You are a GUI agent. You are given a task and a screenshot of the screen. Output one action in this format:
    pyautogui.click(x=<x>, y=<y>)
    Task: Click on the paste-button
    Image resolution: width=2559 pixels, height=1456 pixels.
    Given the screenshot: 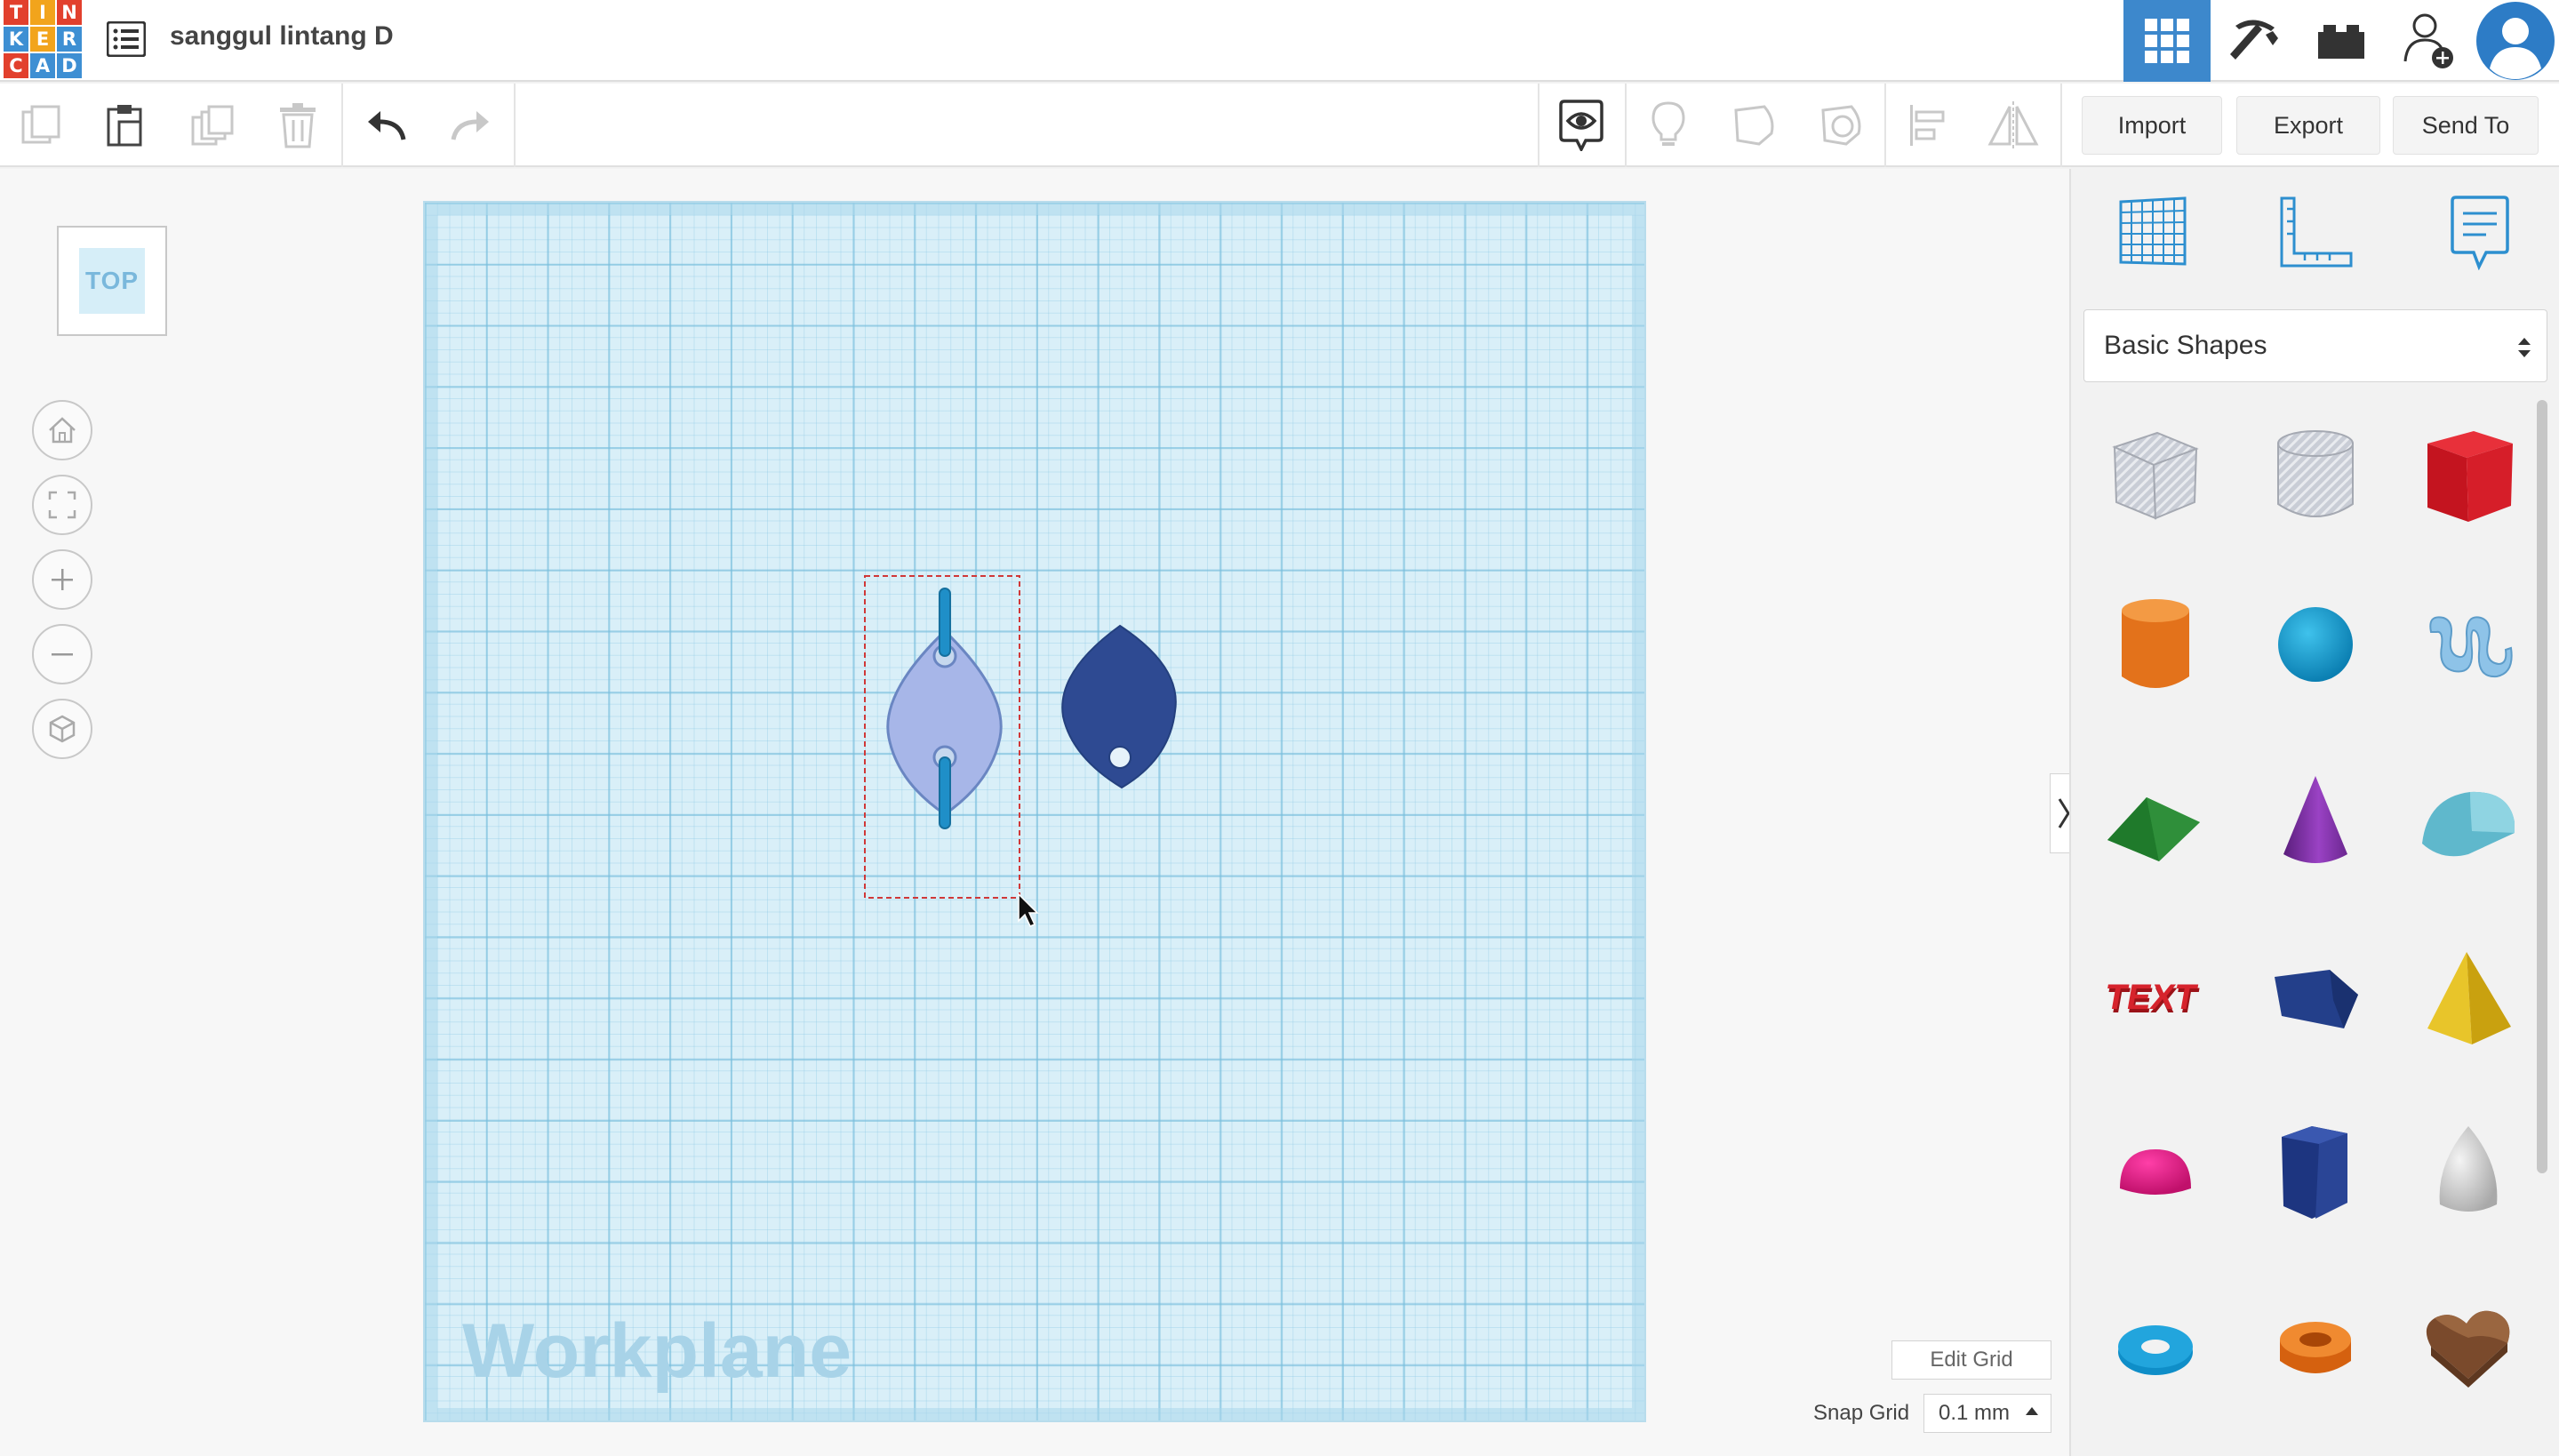 What is the action you would take?
    pyautogui.click(x=126, y=125)
    